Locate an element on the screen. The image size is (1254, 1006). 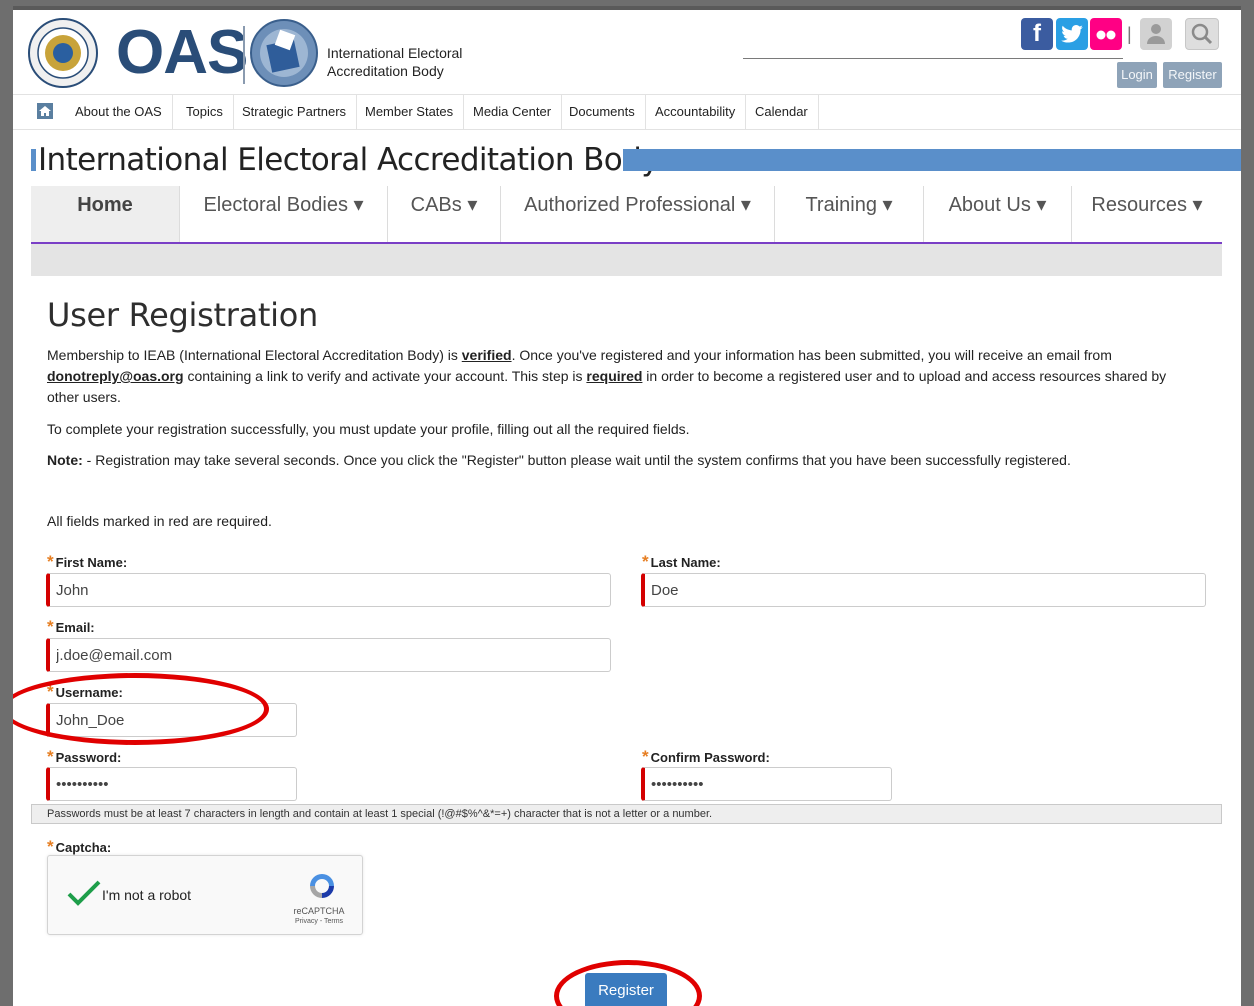
mainnav-authorized-professional: Authorized Professional ▾ is located at coordinates (638, 214).